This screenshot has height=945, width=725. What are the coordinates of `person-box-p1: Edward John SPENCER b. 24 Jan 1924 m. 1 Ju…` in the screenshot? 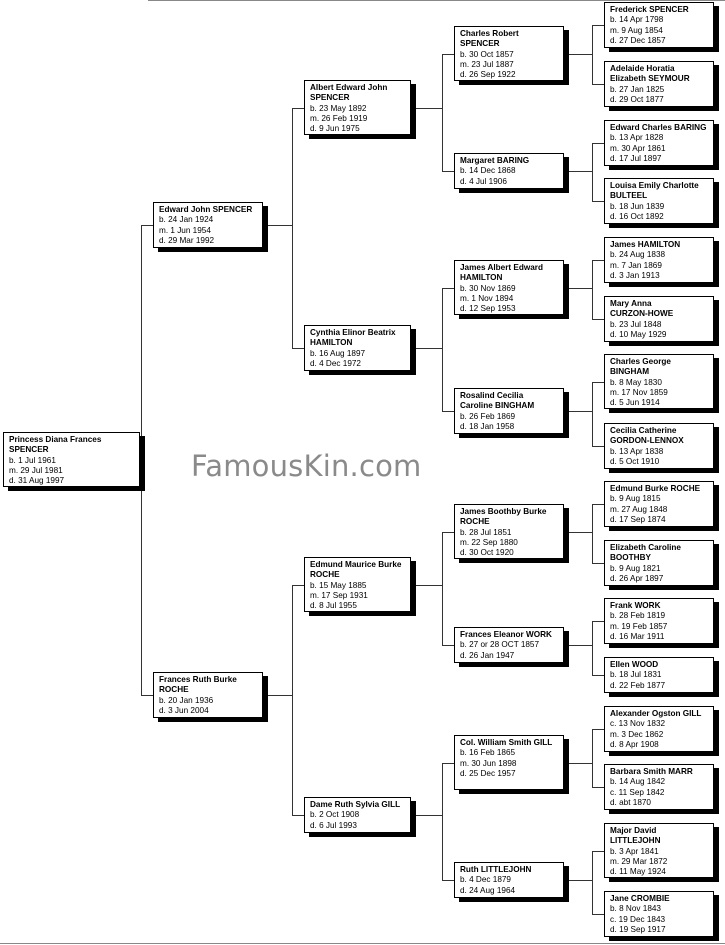 It's located at (208, 225).